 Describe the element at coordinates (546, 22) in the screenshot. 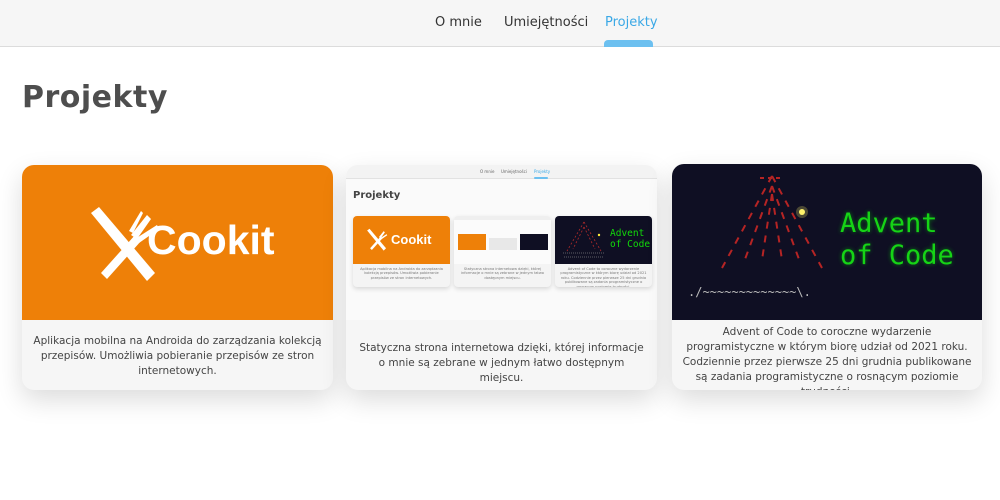

I see `nav-link-skills: Umiejętności` at that location.